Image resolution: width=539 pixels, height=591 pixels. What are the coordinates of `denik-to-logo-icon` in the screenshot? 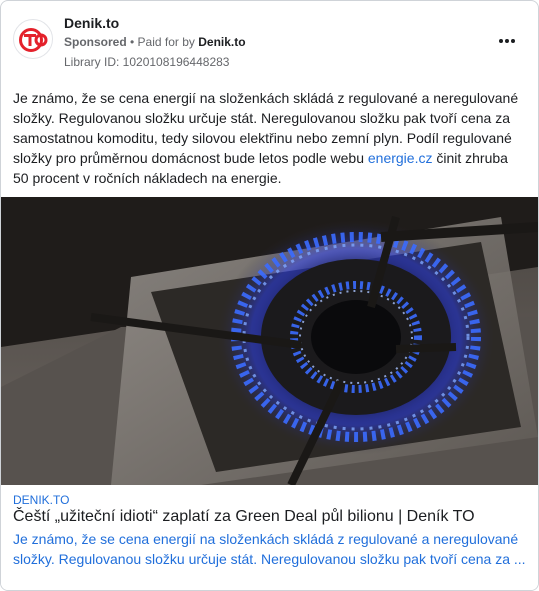 It's located at (33, 40).